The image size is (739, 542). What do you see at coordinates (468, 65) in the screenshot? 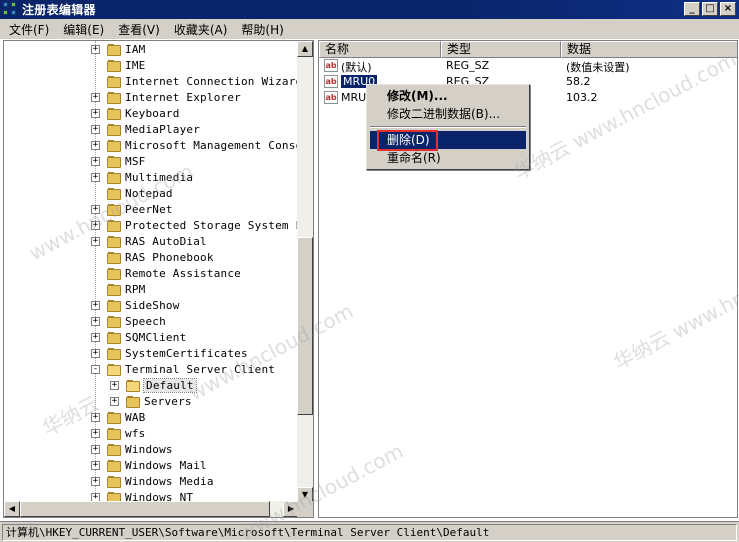
I see `value-type: REG_SZ` at bounding box center [468, 65].